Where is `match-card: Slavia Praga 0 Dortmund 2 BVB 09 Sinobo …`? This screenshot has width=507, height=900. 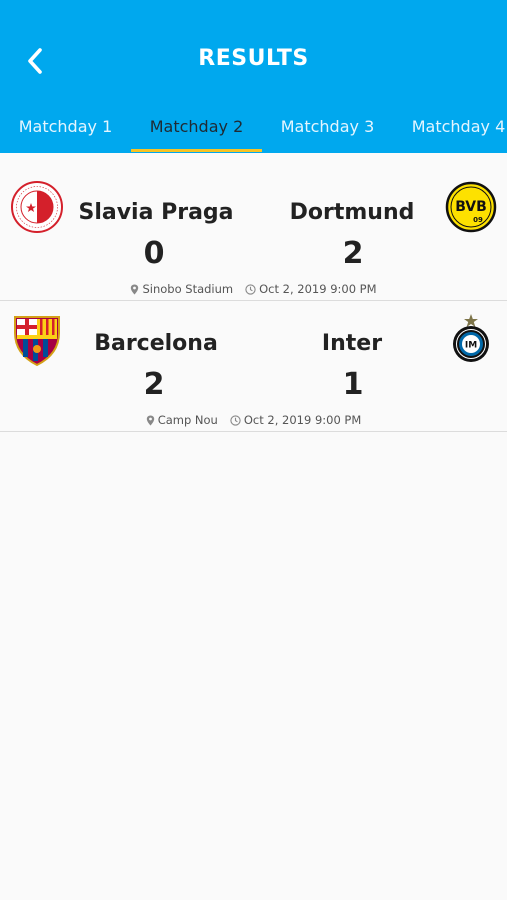 match-card: Slavia Praga 0 Dortmund 2 BVB 09 Sinobo … is located at coordinates (253, 235).